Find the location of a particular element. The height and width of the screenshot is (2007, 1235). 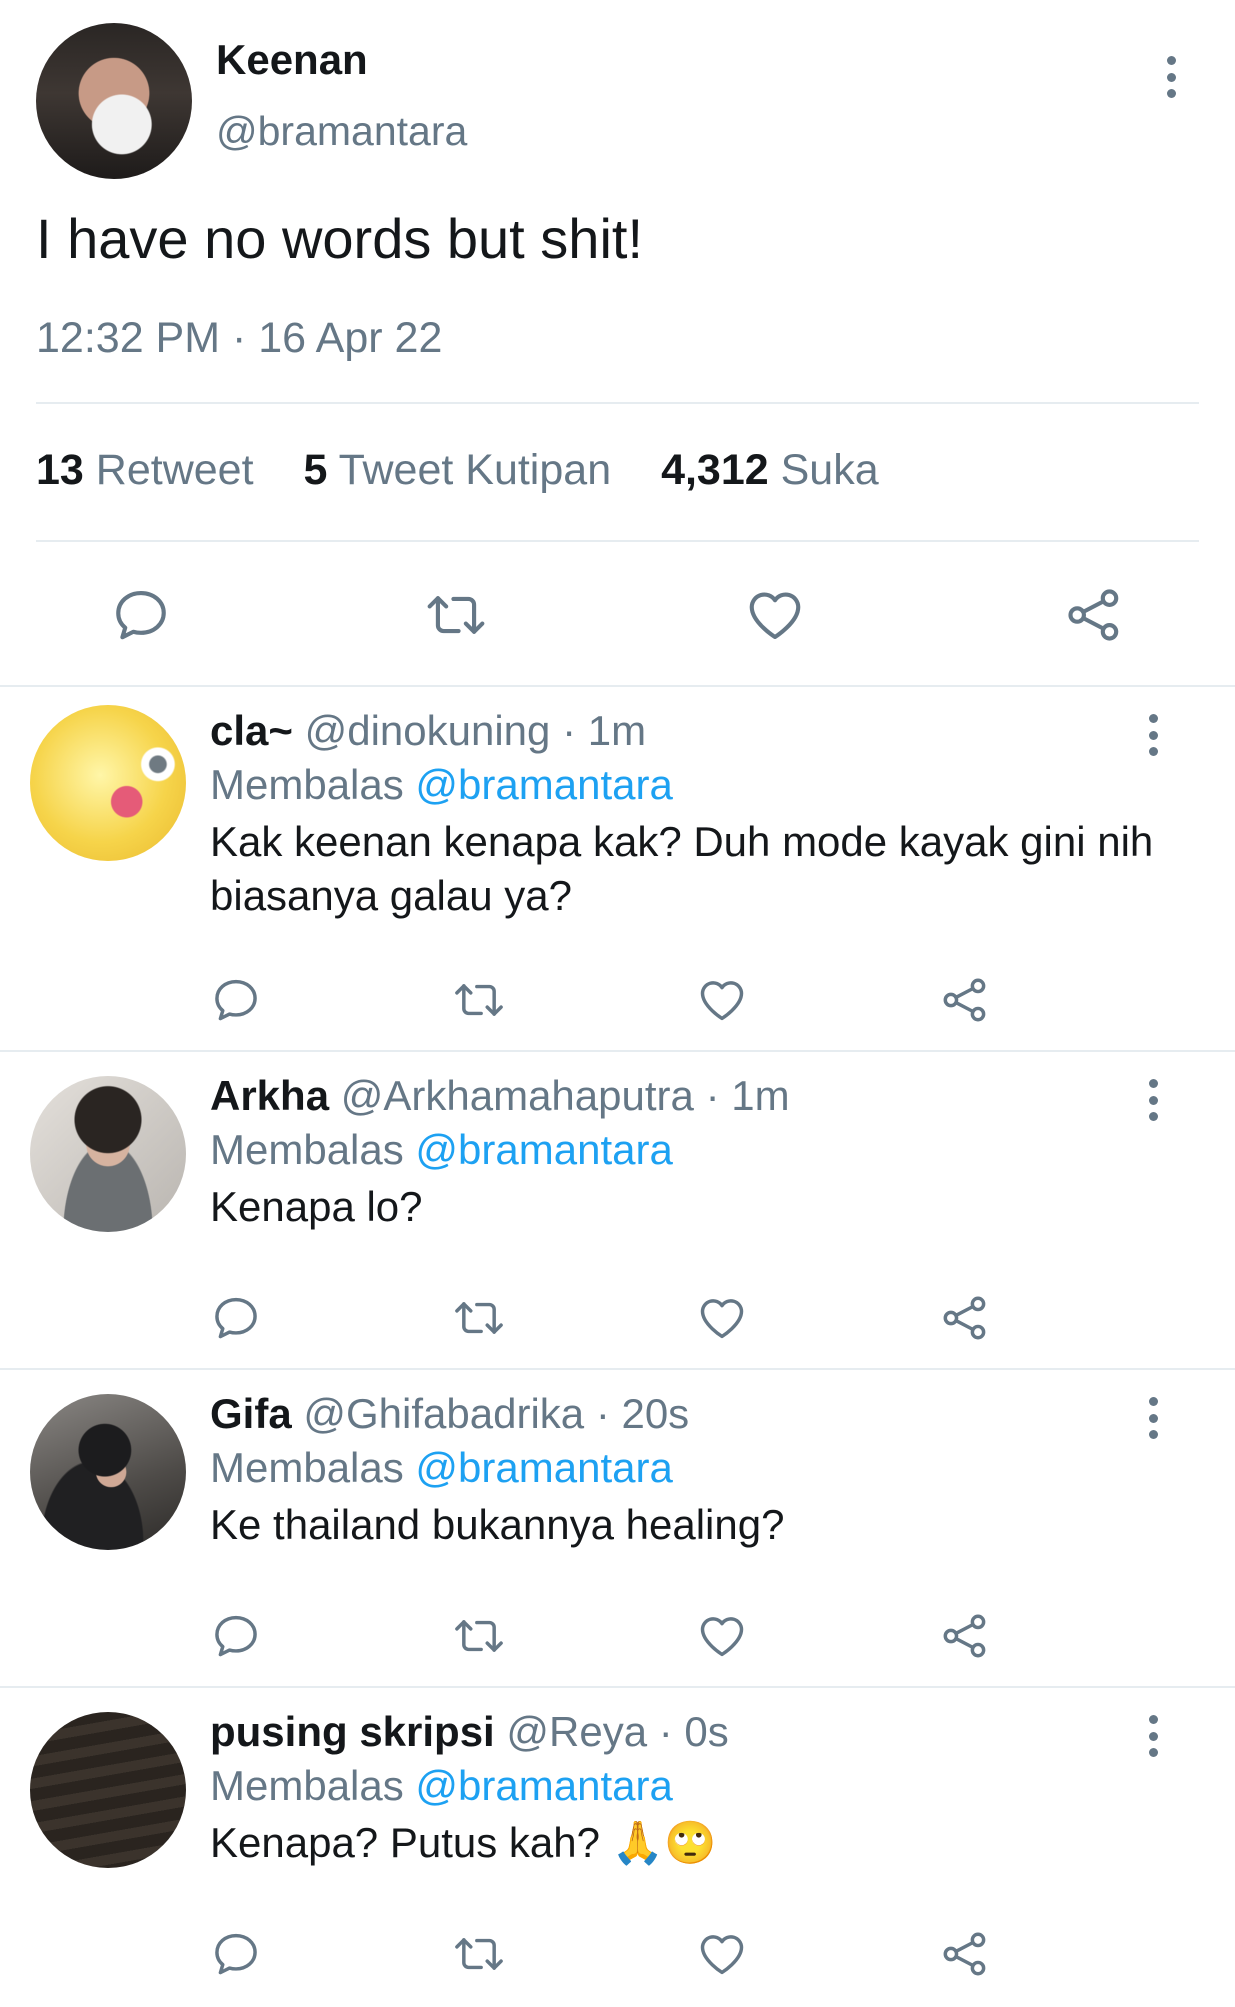

likes-label: Suka is located at coordinates (829, 470).